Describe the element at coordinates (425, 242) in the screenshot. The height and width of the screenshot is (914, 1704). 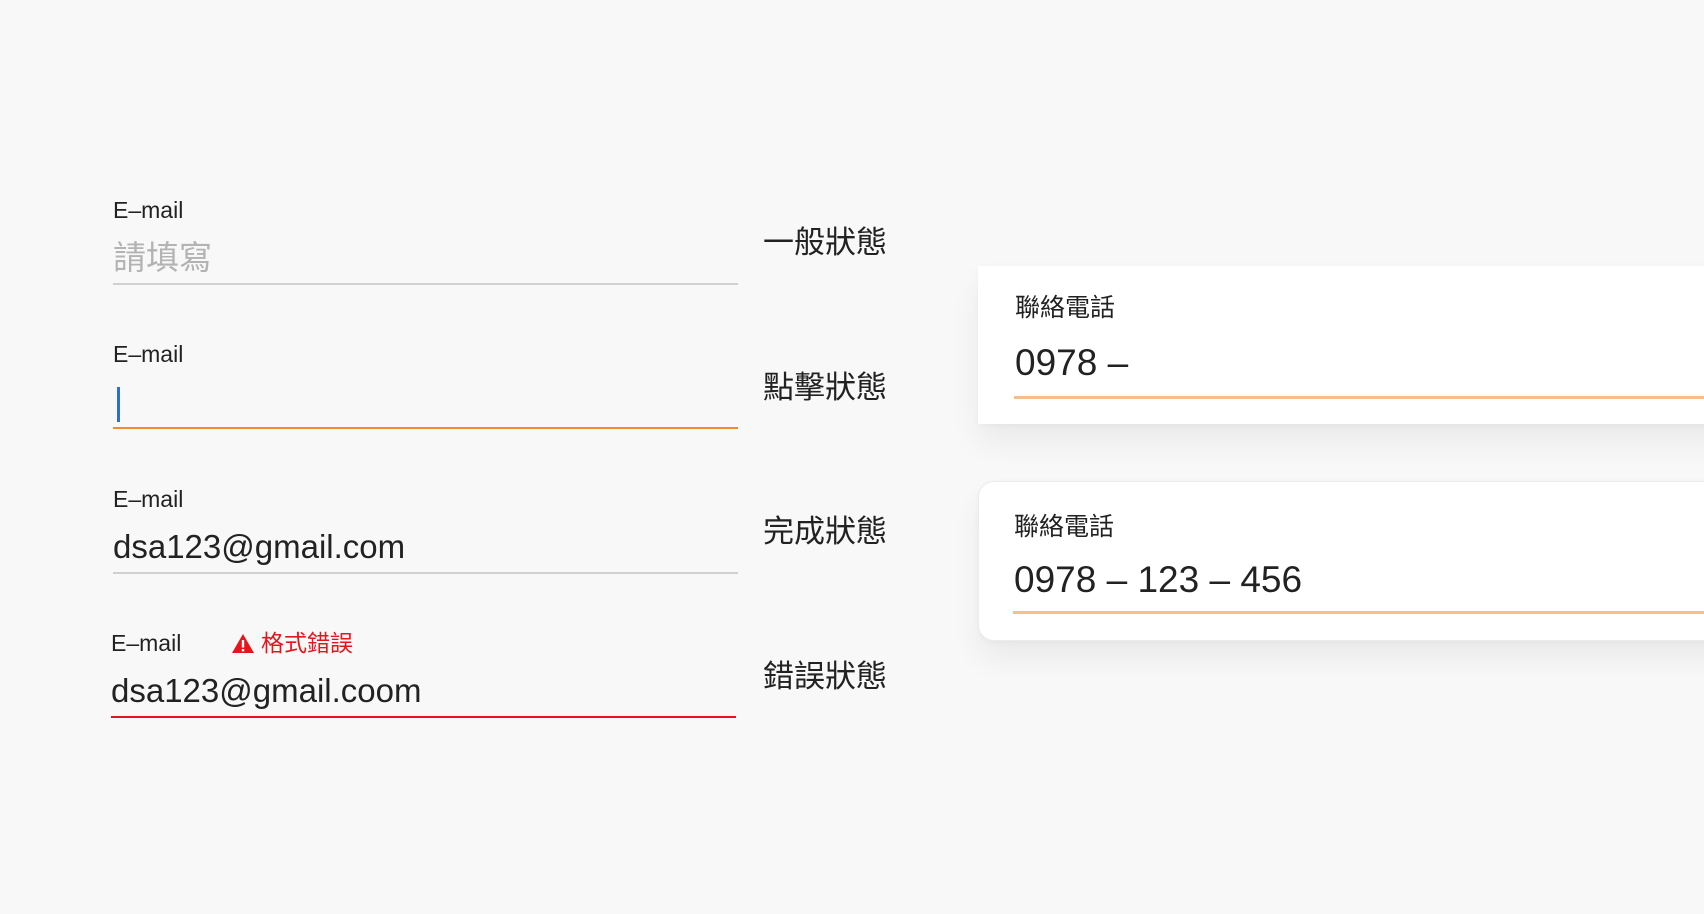
I see `email-field-default: E–mail 請填寫` at that location.